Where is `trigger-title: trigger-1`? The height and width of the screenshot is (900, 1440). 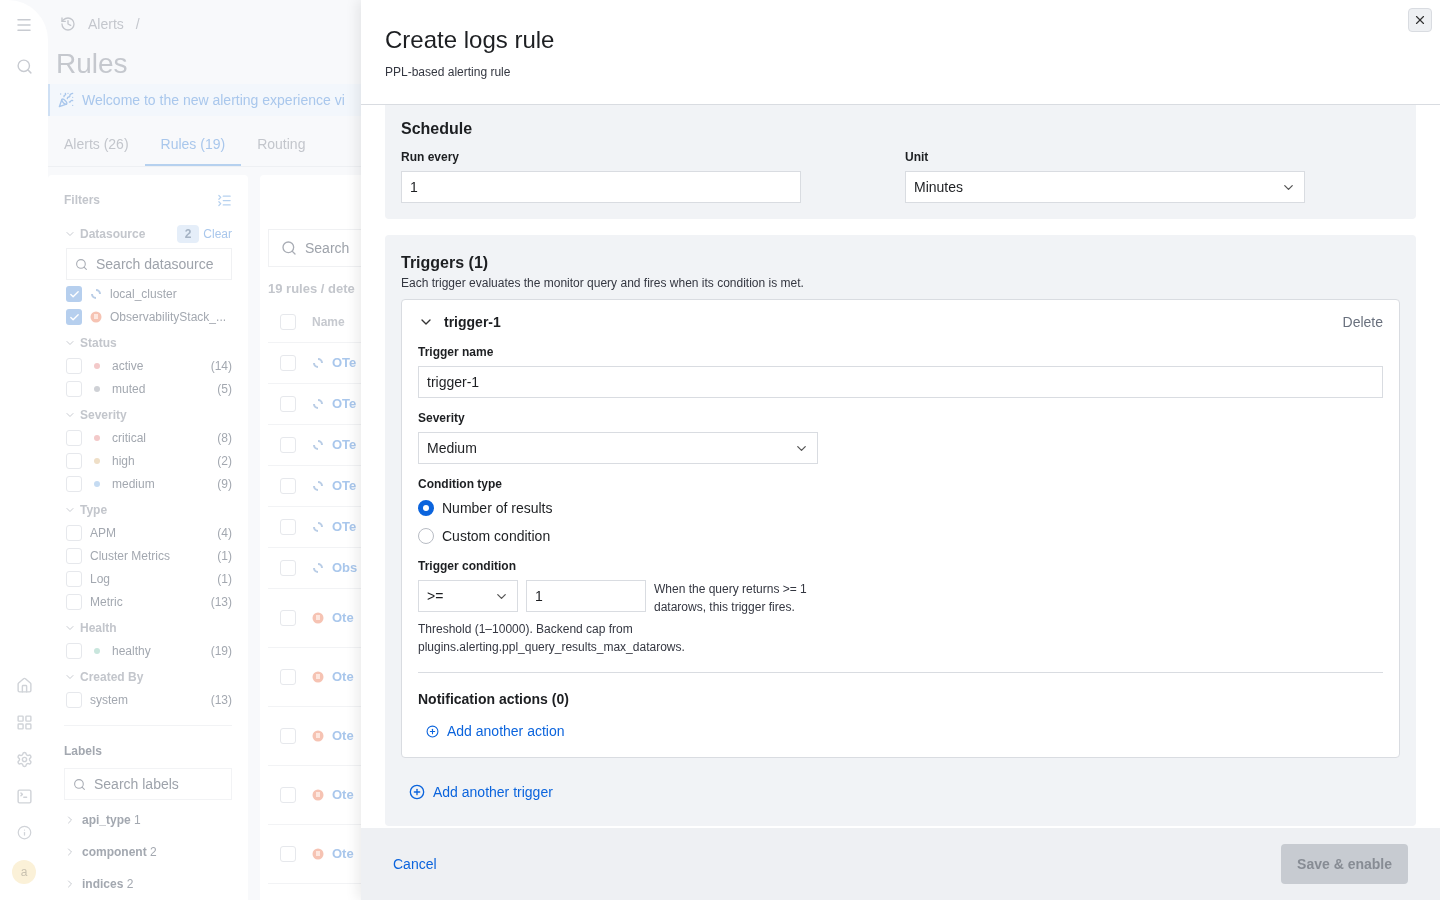 trigger-title: trigger-1 is located at coordinates (472, 322).